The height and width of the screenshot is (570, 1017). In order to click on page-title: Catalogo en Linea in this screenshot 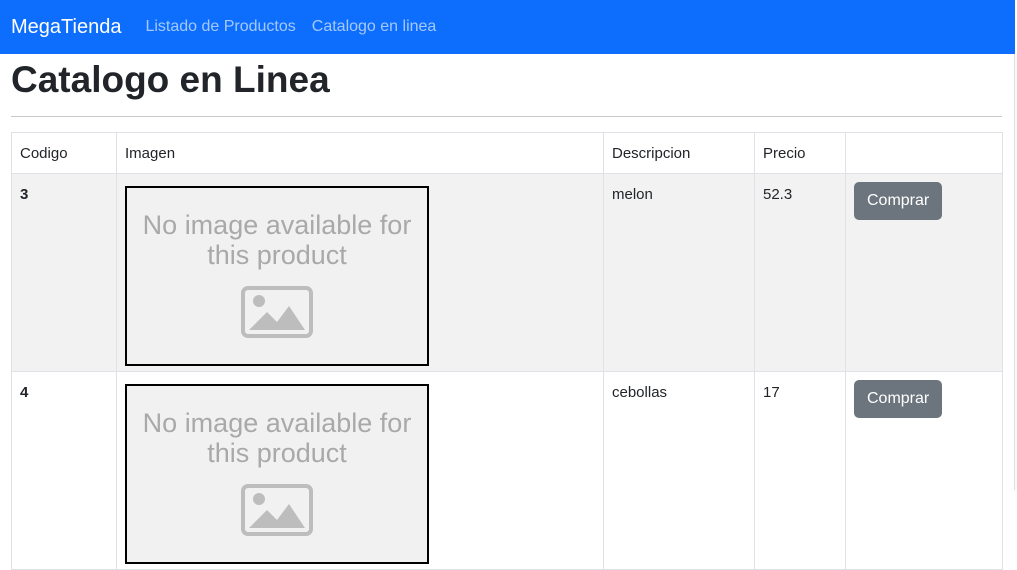, I will do `click(170, 79)`.